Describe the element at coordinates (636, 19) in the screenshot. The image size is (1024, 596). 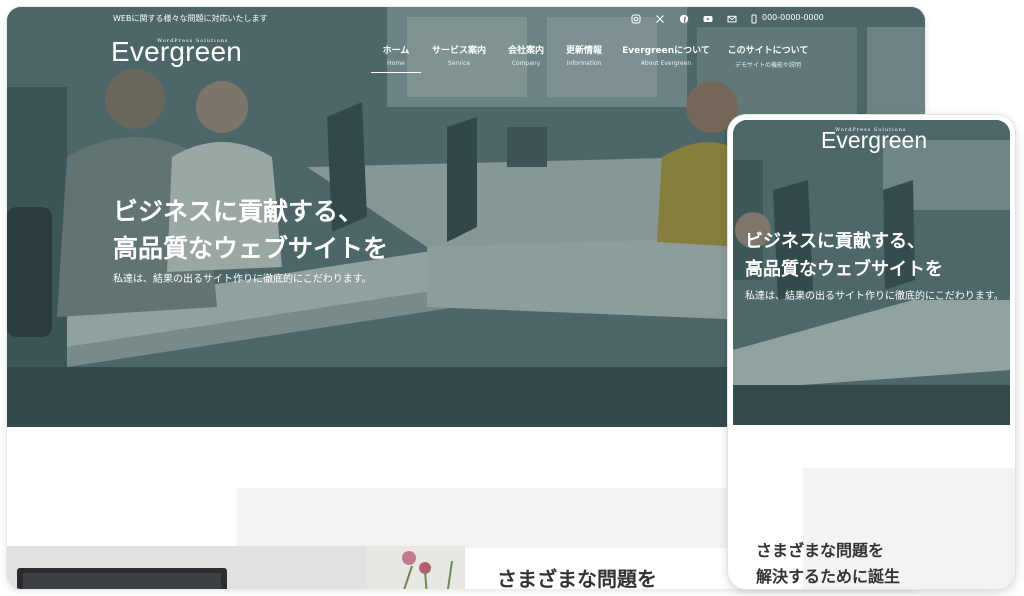
I see `instagram-icon` at that location.